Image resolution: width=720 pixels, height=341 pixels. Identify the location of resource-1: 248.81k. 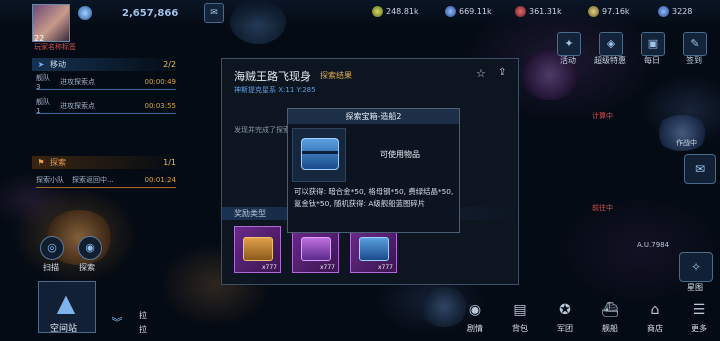
(395, 11).